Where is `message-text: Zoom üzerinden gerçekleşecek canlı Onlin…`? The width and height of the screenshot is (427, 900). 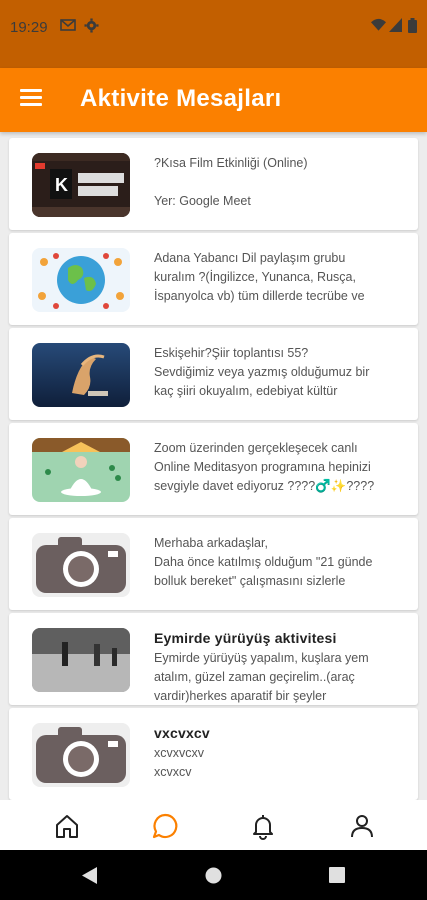
message-text: Zoom üzerinden gerçekleşecek canlı Onlin… is located at coordinates (279, 467).